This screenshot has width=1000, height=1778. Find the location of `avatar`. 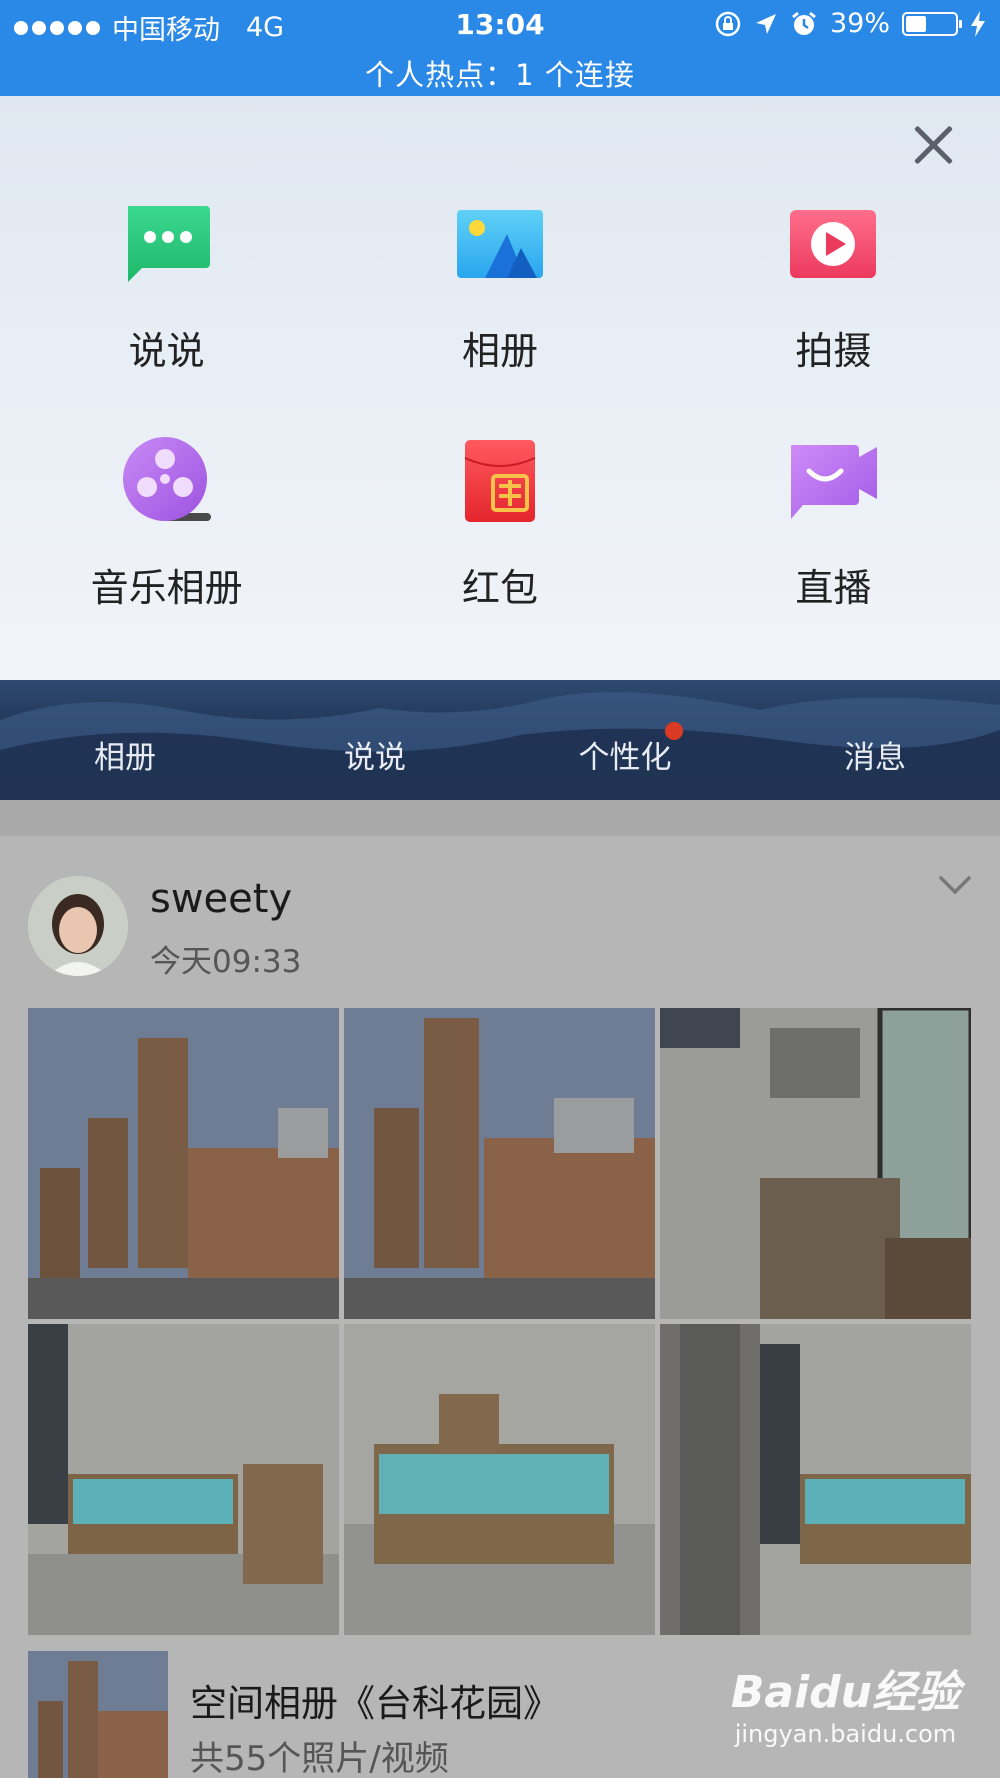

avatar is located at coordinates (78, 926).